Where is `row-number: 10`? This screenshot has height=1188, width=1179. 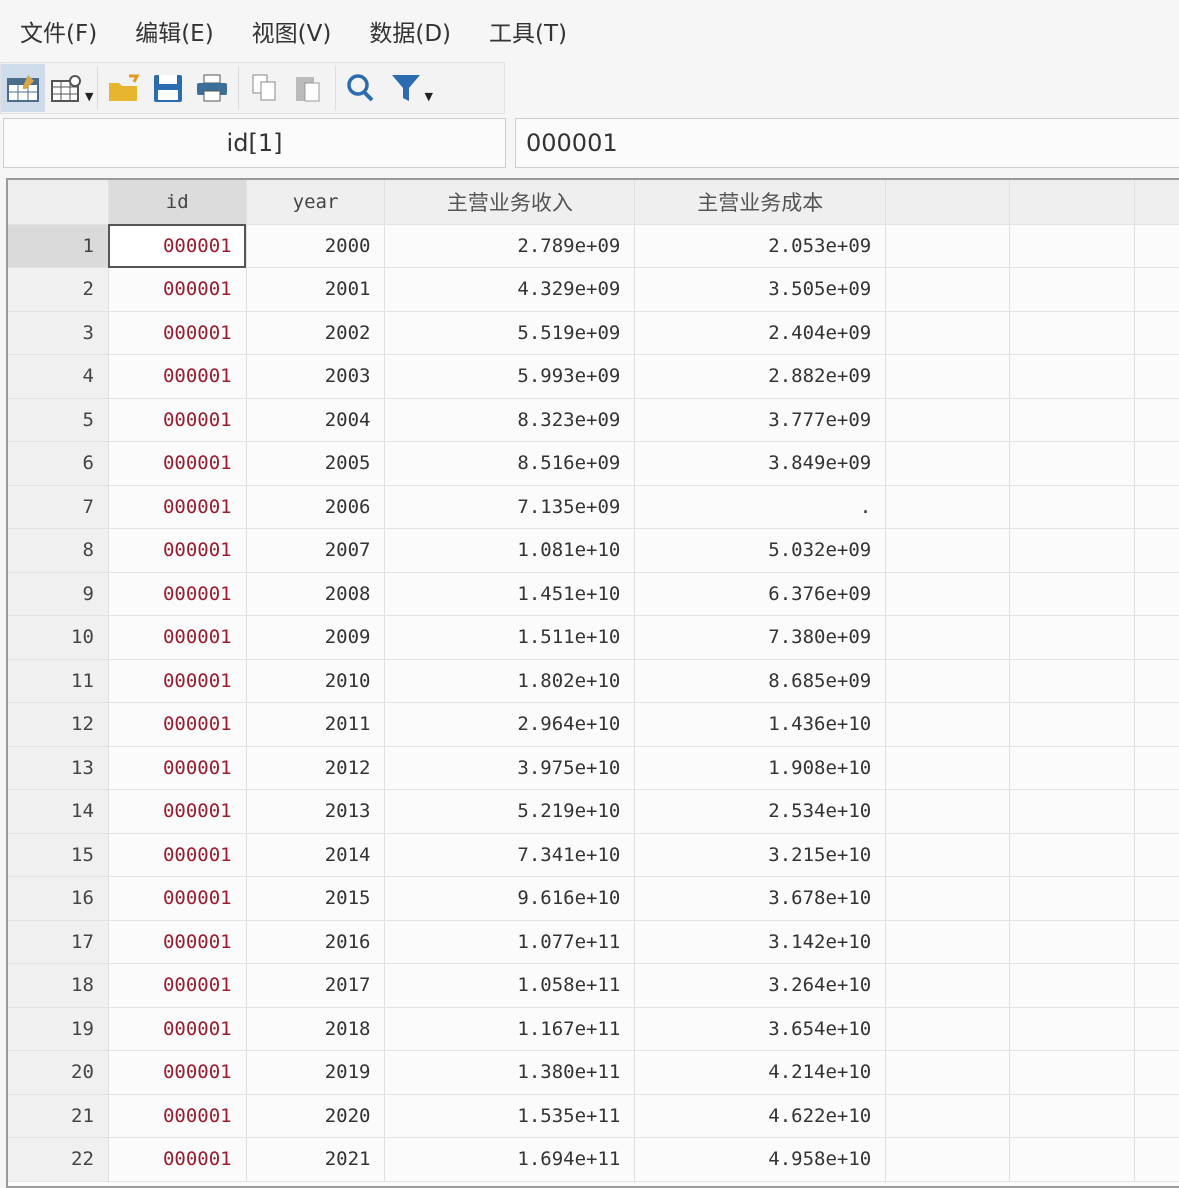
row-number: 10 is located at coordinates (58, 637).